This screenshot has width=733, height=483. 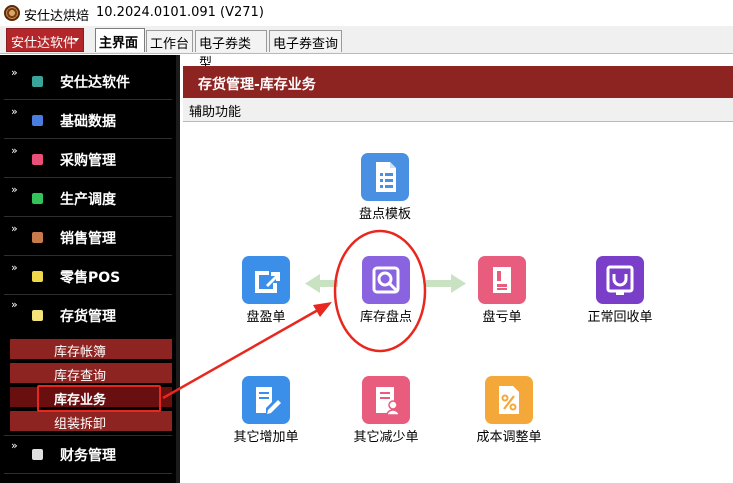 What do you see at coordinates (458, 82) in the screenshot?
I see `page-title: 存货管理-库存业务` at bounding box center [458, 82].